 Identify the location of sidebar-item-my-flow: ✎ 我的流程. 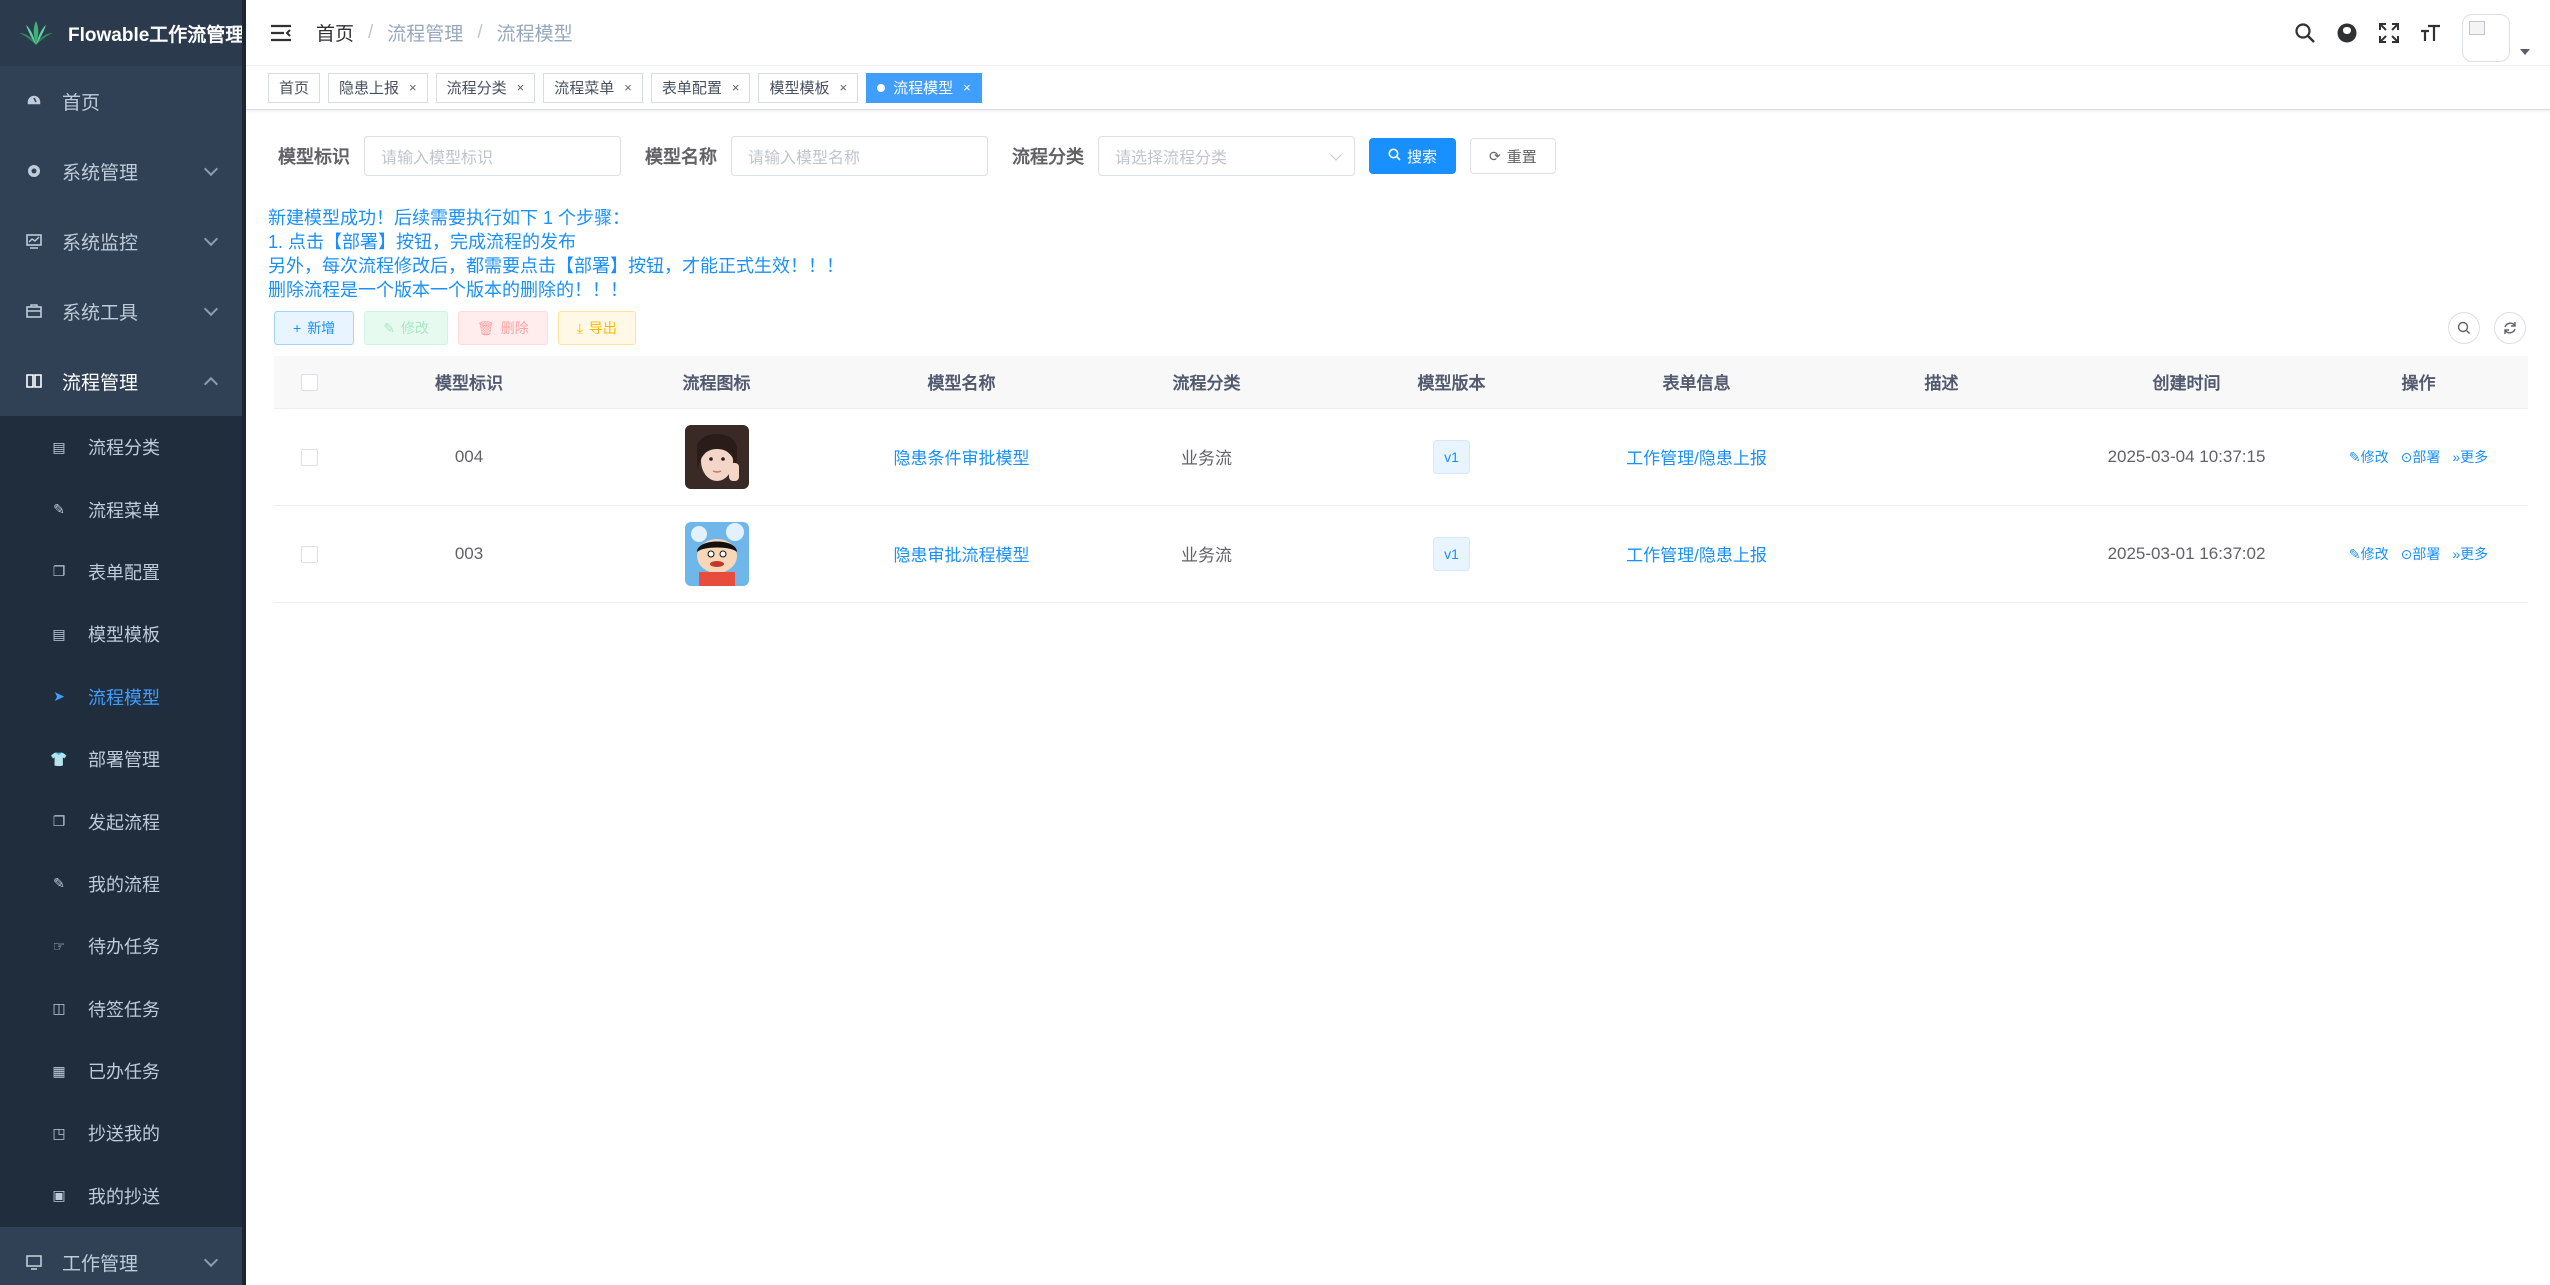
(123, 884).